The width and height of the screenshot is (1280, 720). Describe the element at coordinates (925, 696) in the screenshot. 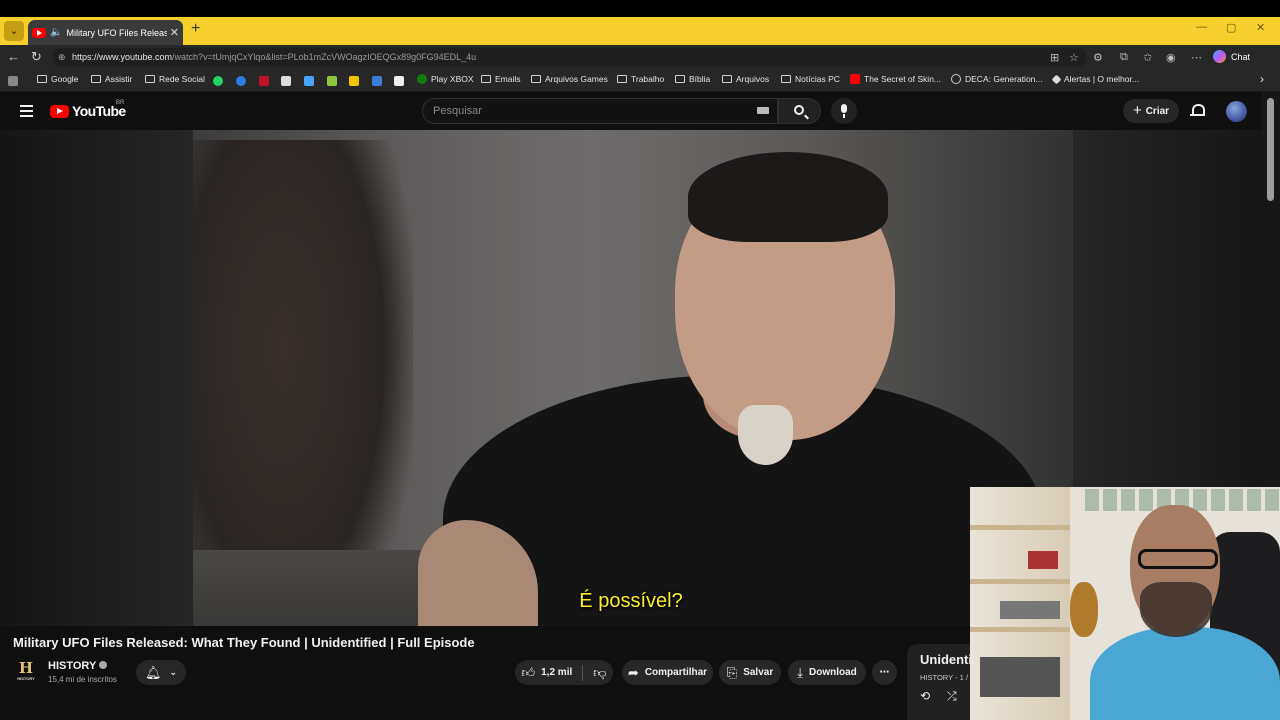

I see `loop-icon: ⟲` at that location.